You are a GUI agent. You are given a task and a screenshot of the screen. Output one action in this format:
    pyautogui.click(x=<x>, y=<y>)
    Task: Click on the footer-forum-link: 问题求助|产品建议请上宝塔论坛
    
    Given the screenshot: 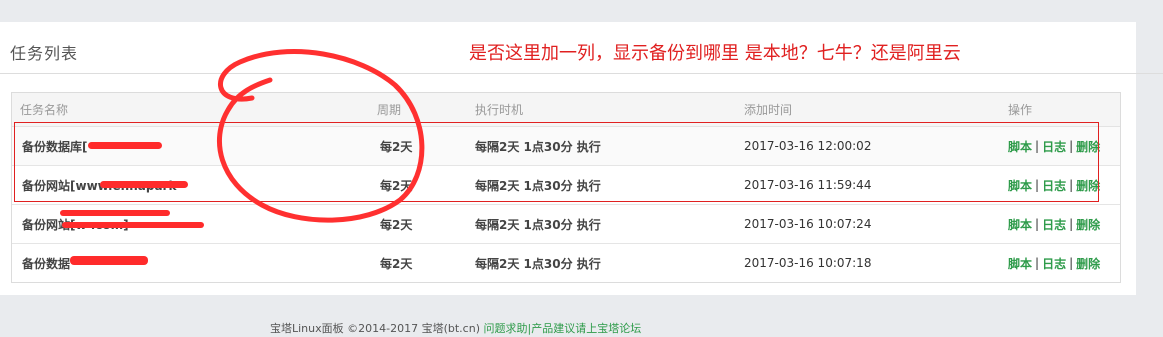 What is the action you would take?
    pyautogui.click(x=562, y=328)
    